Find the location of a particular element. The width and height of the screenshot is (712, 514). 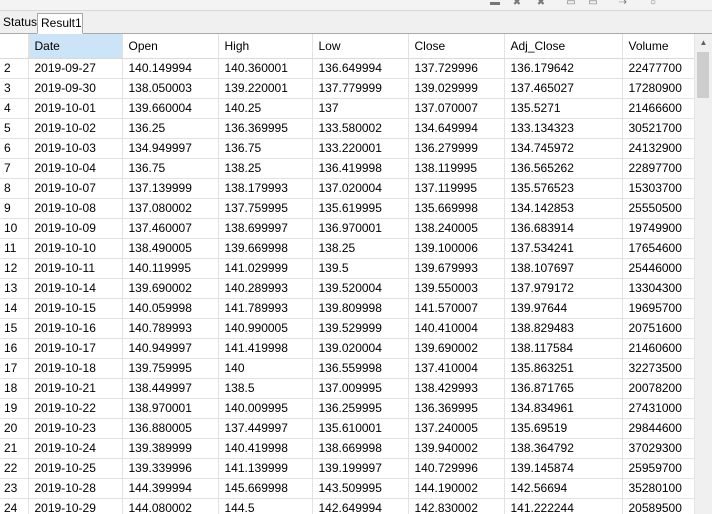

cell-high: 137.449997 is located at coordinates (265, 428).